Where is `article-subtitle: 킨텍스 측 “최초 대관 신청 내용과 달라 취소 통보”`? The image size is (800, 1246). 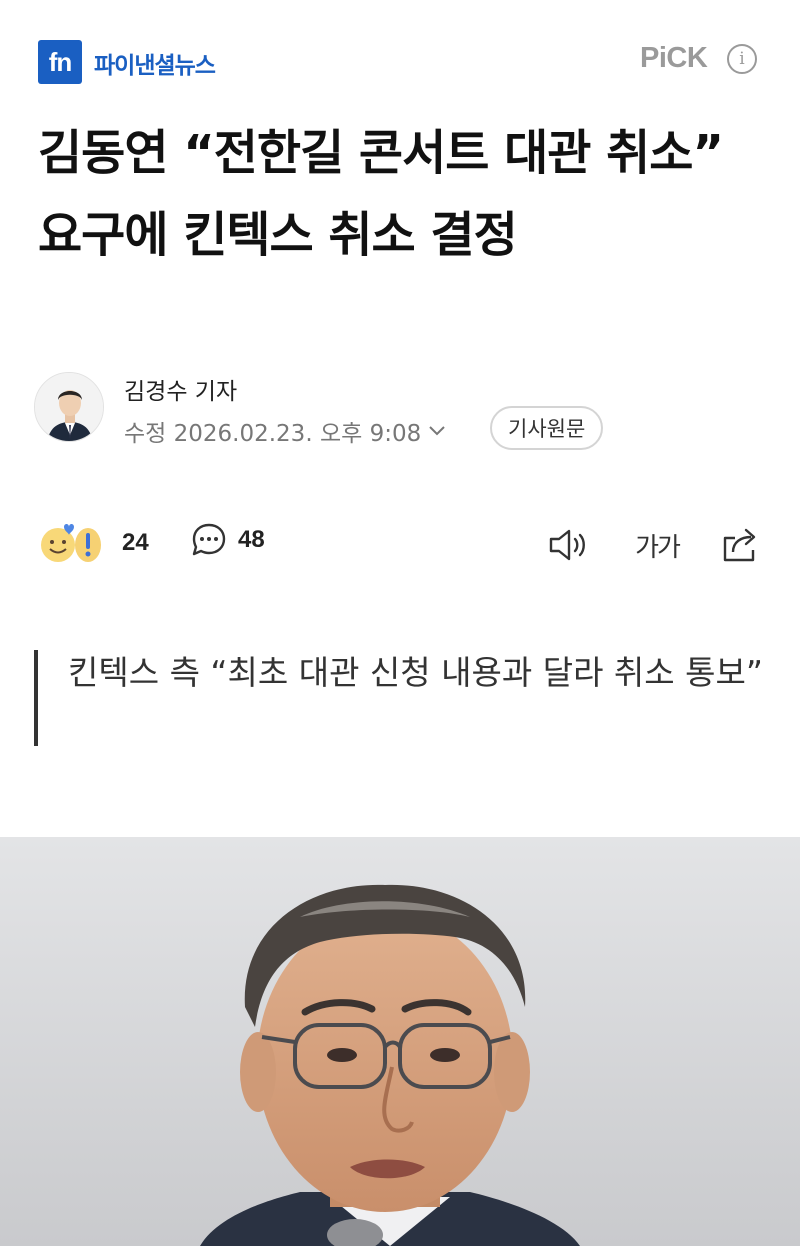
article-subtitle: 킨텍스 측 “최초 대관 신청 내용과 달라 취소 통보” is located at coordinates (415, 672).